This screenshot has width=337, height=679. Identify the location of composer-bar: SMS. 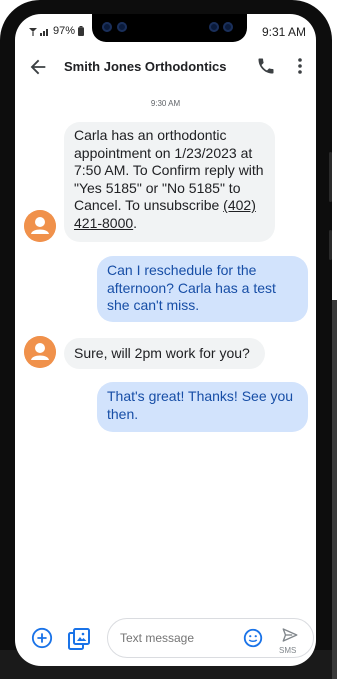
(165, 640).